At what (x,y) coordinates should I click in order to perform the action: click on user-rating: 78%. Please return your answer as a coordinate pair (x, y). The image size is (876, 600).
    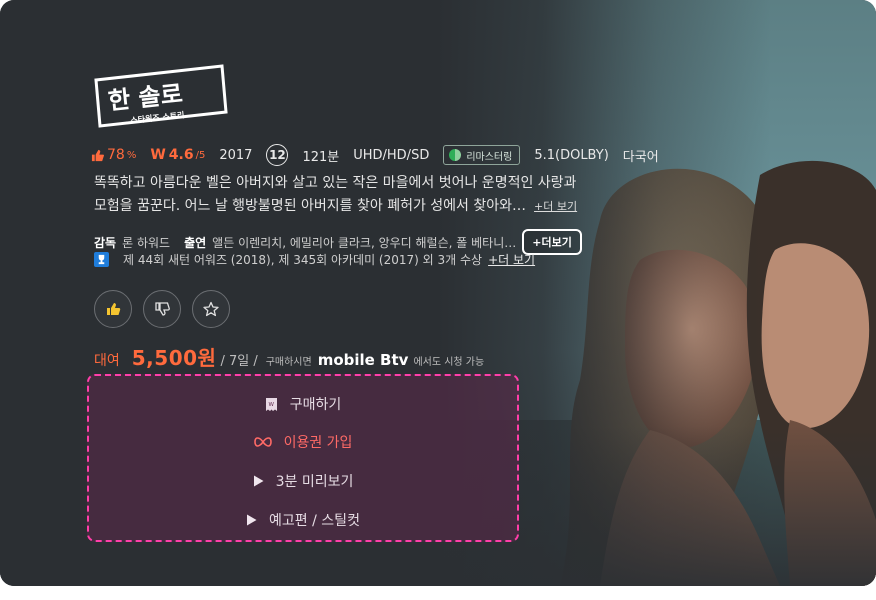
    Looking at the image, I should click on (113, 155).